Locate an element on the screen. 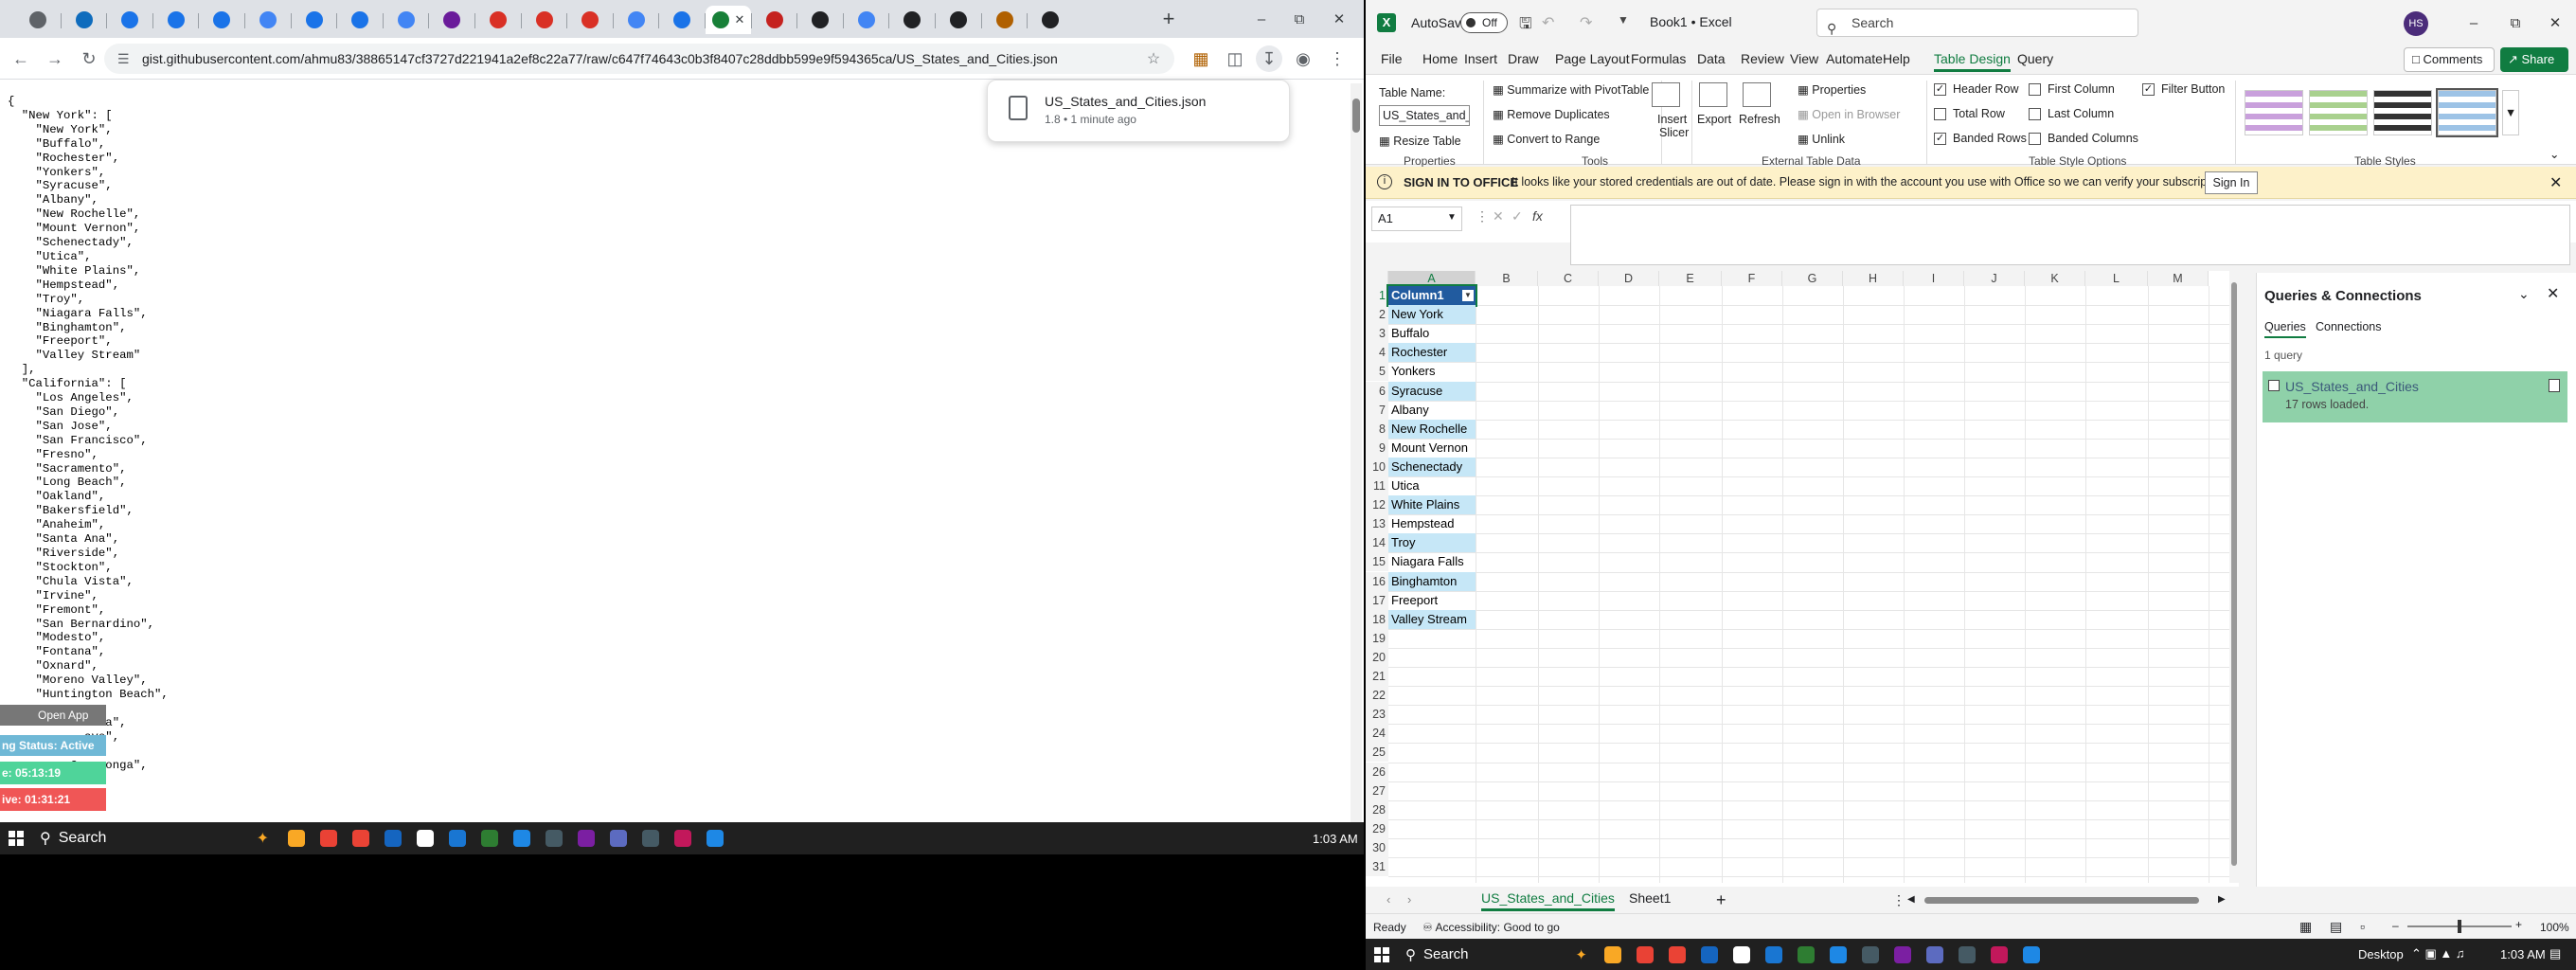  row-header: 26 is located at coordinates (1377, 772).